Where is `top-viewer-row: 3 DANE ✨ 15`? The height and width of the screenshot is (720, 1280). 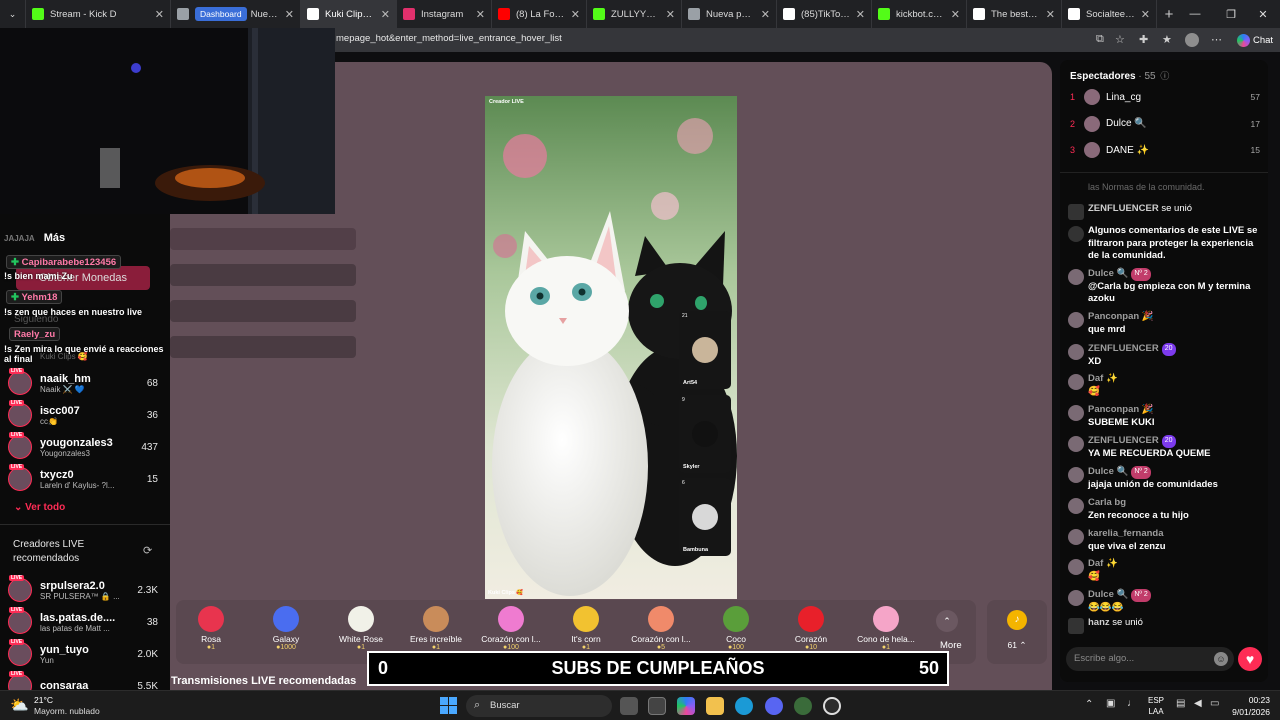 top-viewer-row: 3 DANE ✨ 15 is located at coordinates (1165, 150).